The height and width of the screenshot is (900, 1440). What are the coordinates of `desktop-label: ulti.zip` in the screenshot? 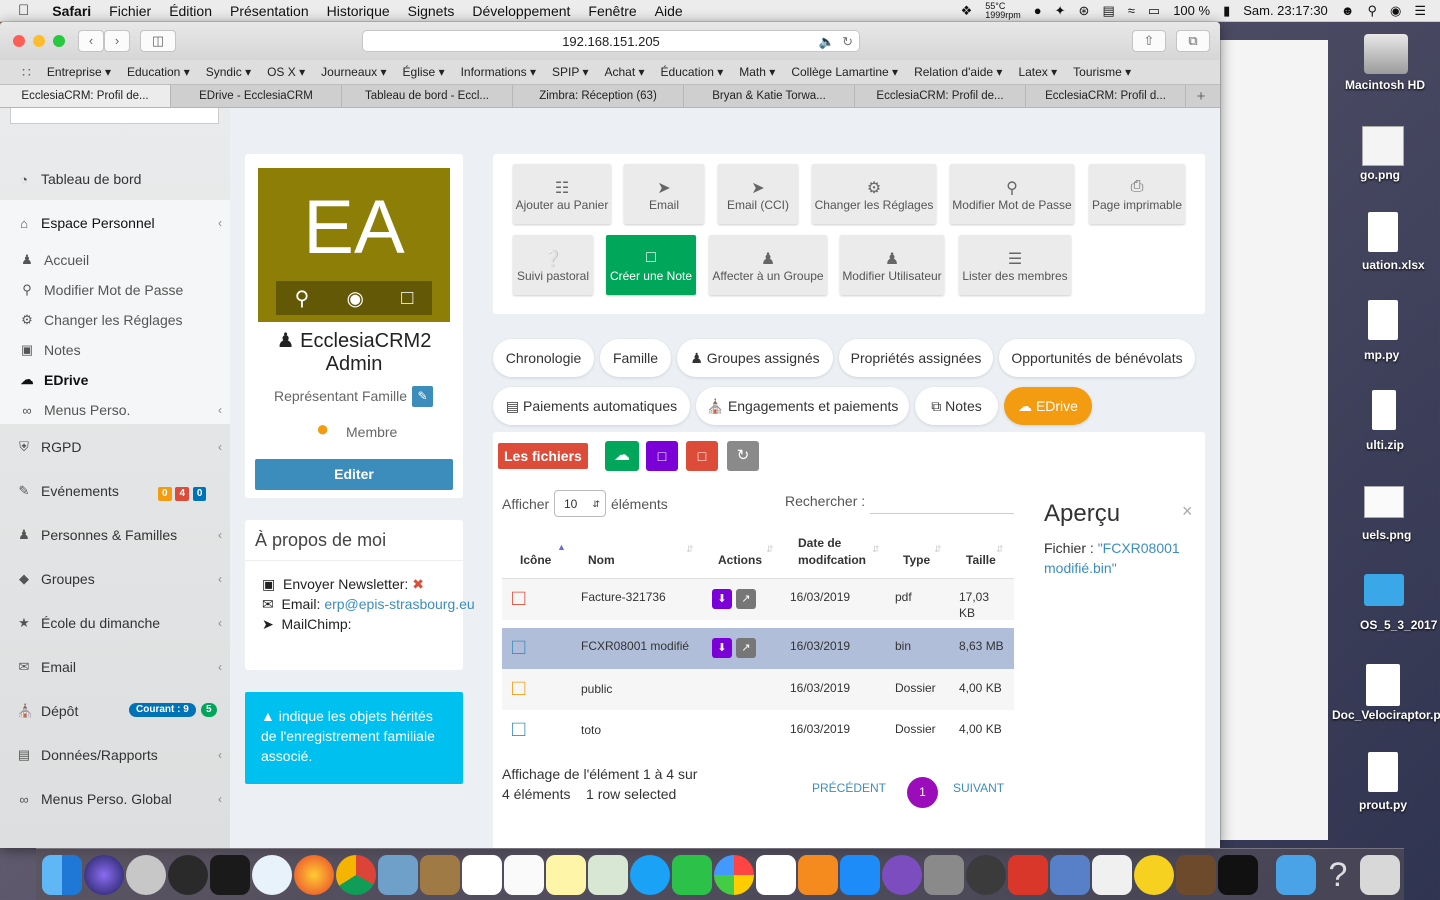 It's located at (1396, 445).